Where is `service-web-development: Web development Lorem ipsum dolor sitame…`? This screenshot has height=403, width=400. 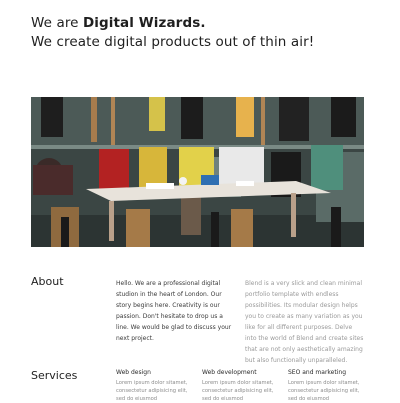 service-web-development: Web development Lorem ipsum dolor sitame… is located at coordinates (242, 386).